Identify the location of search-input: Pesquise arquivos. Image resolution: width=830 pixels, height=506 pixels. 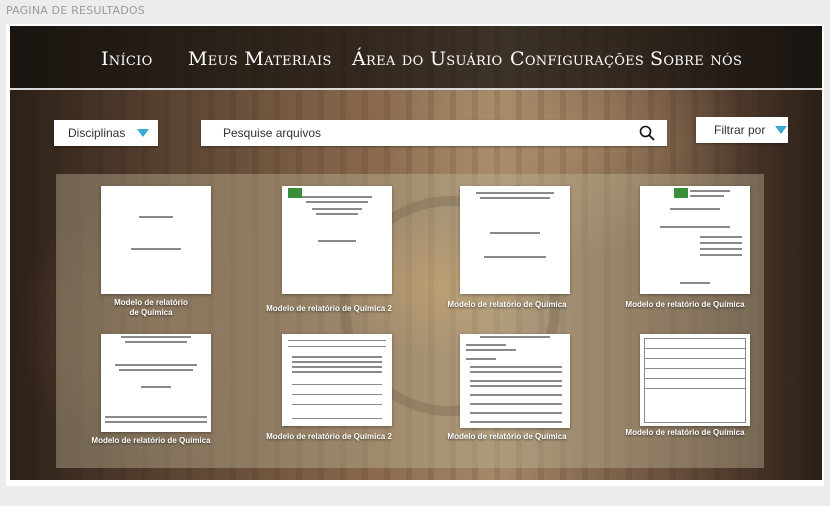
(434, 133).